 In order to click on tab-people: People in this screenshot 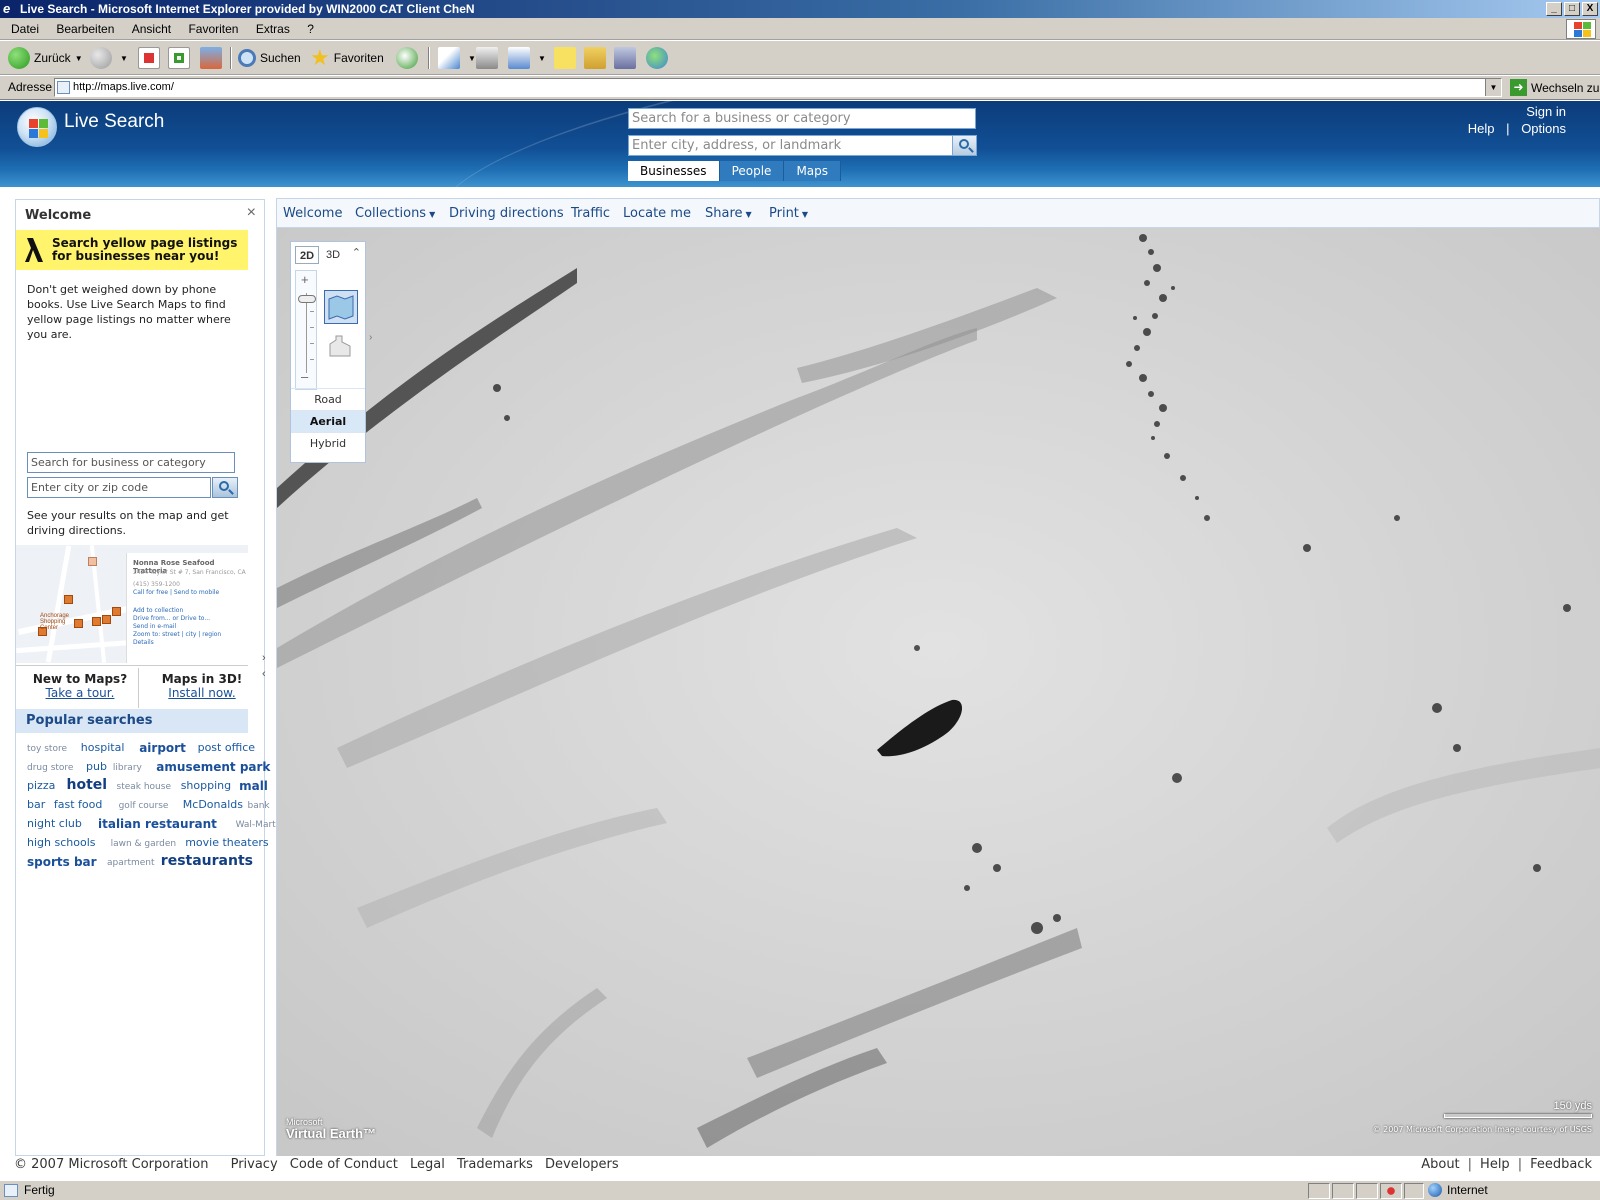, I will do `click(752, 171)`.